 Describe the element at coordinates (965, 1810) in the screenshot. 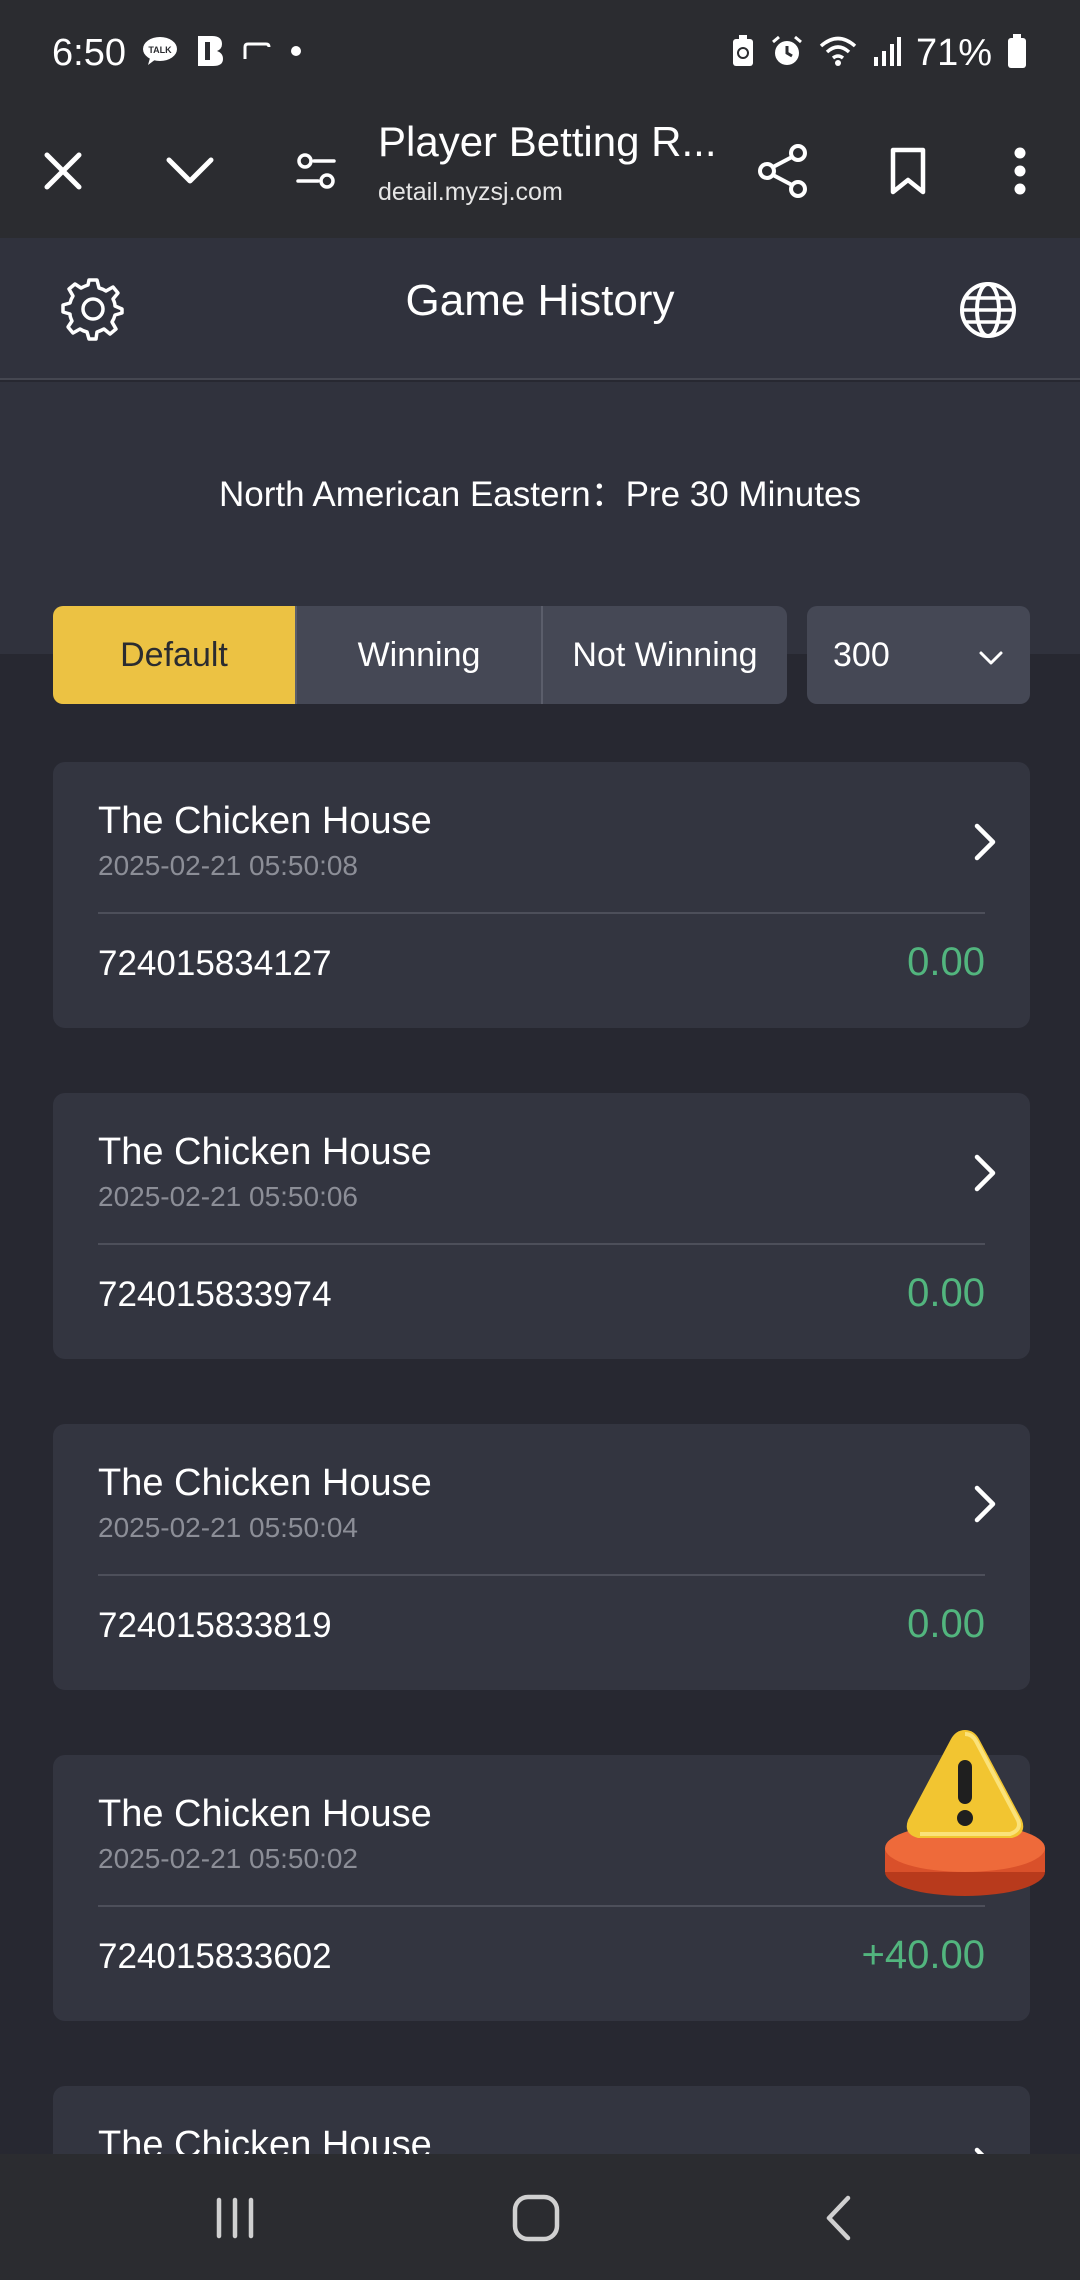

I see `warning-icon` at that location.